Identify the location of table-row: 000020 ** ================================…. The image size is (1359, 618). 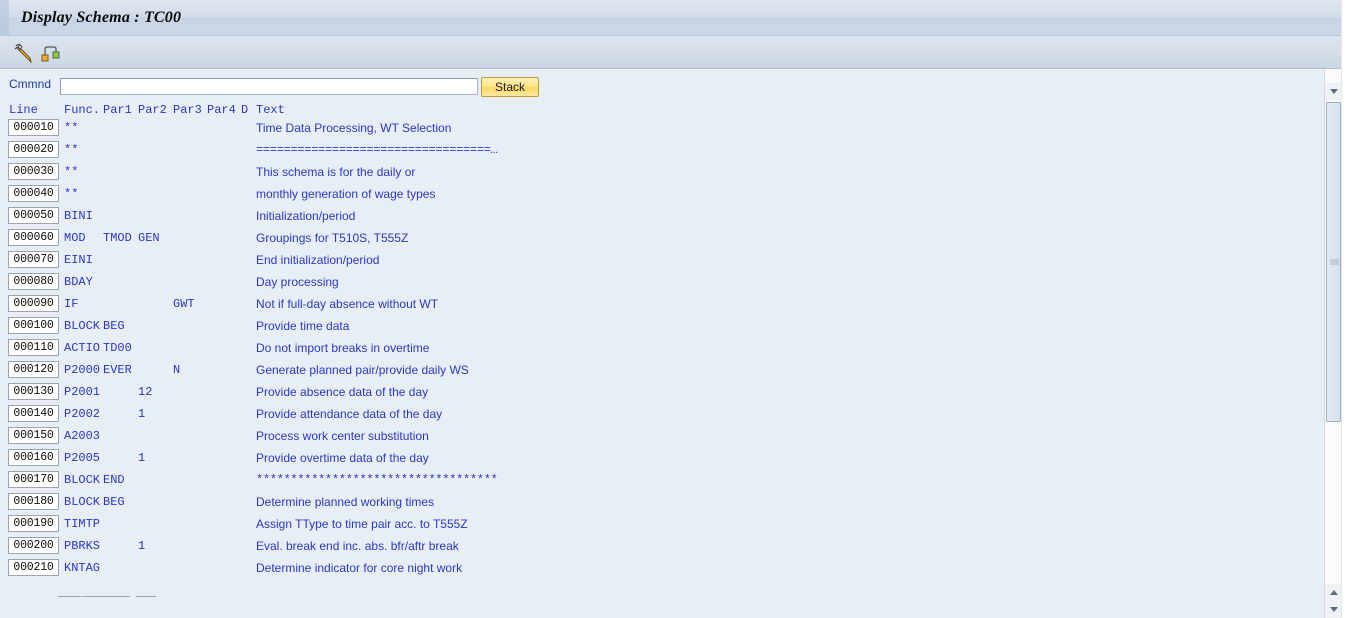
(665, 151).